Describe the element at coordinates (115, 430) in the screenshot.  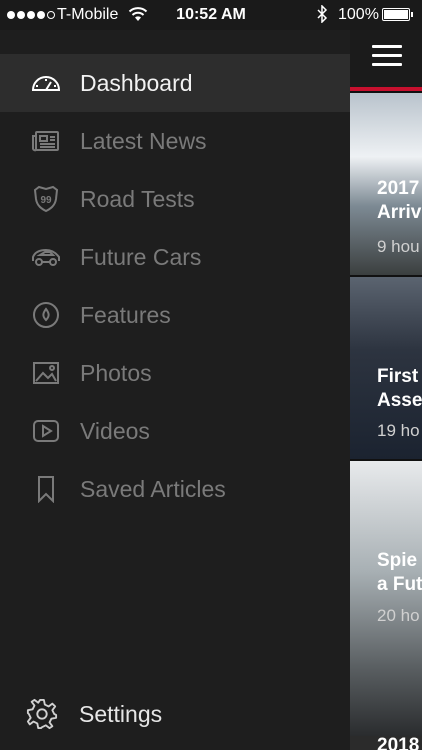
I see `menu-label: Videos` at that location.